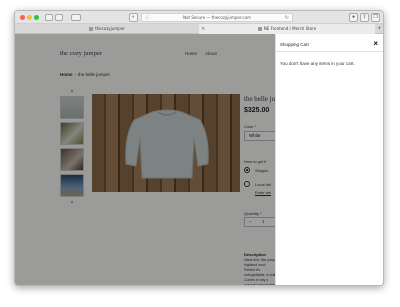  Describe the element at coordinates (294, 44) in the screenshot. I see `cart-title: Shopping Cart` at that location.